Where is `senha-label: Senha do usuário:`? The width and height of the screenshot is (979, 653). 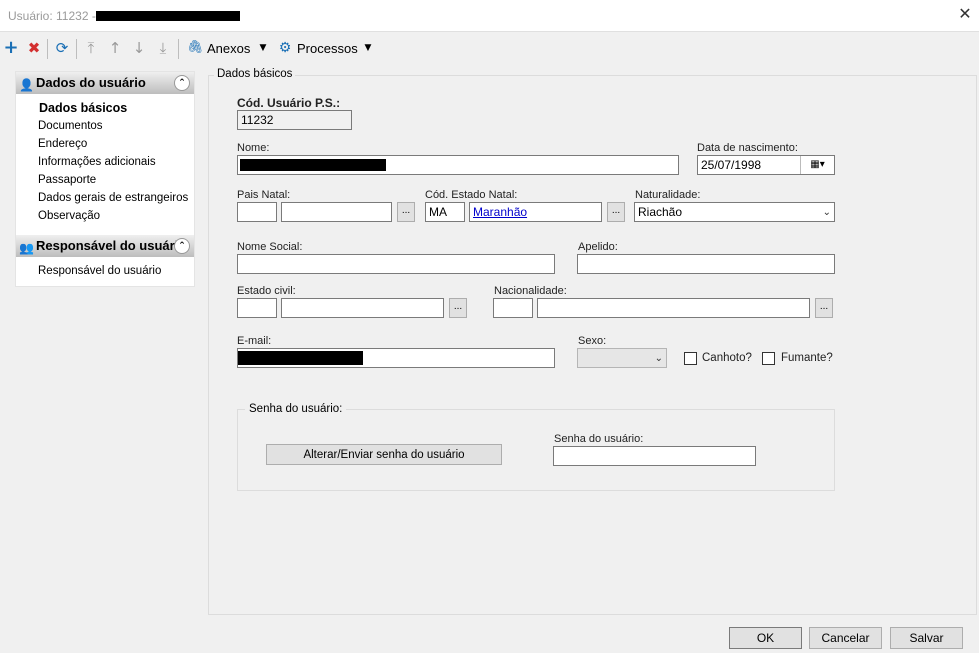 senha-label: Senha do usuário: is located at coordinates (599, 439).